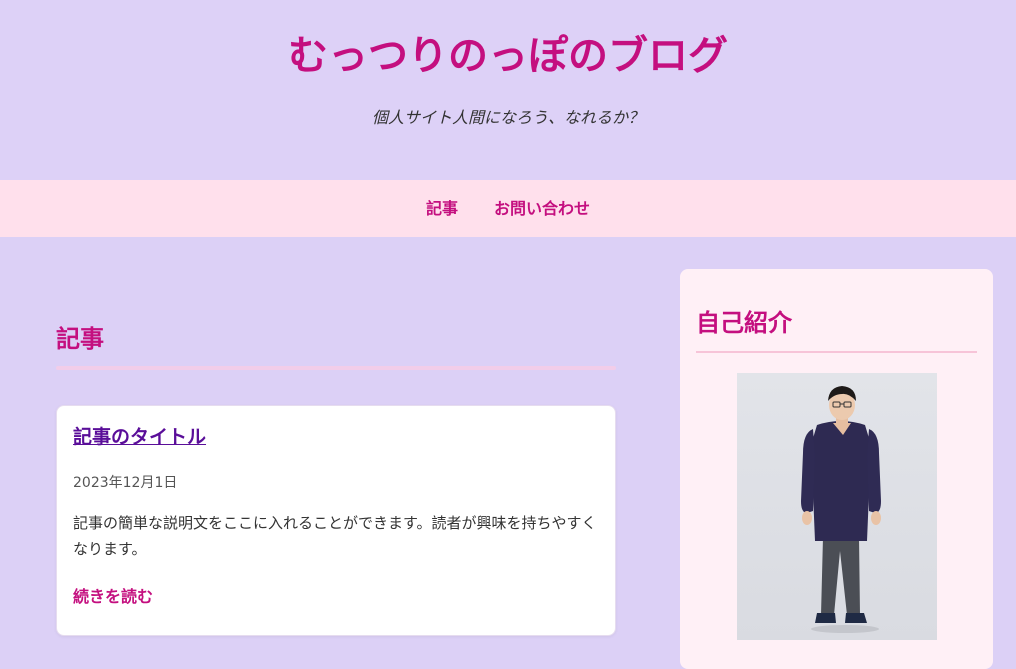 Image resolution: width=1016 pixels, height=669 pixels. I want to click on site-tagline: 個人サイト人間になろう、なれるか？, so click(507, 117).